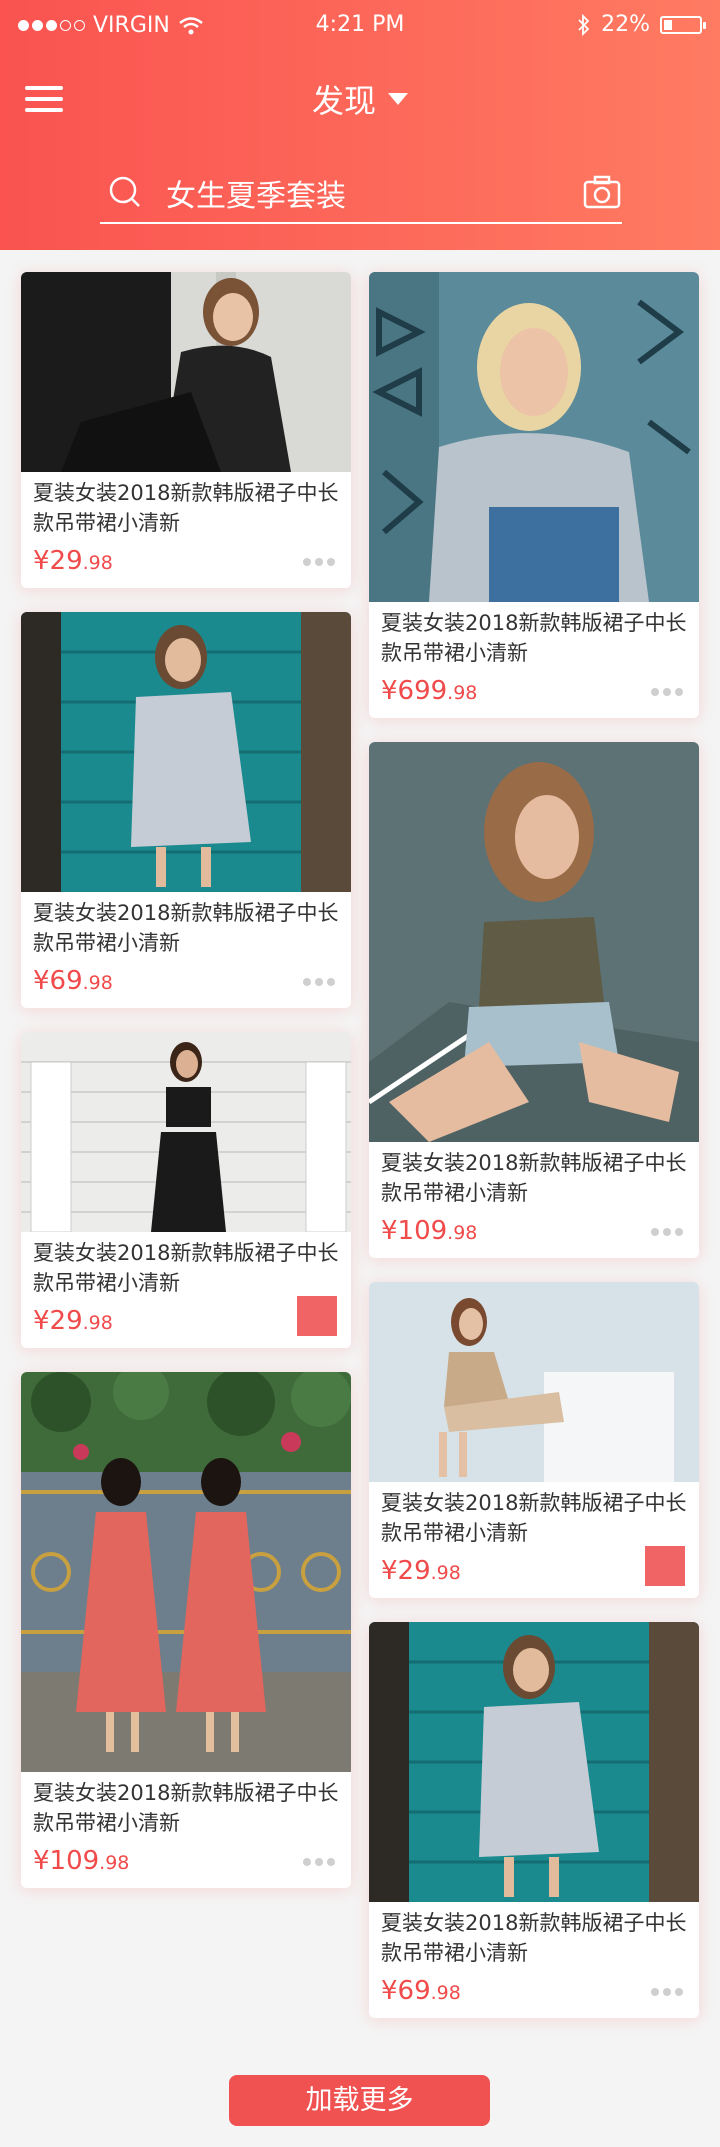 This screenshot has width=720, height=2147. What do you see at coordinates (584, 24) in the screenshot?
I see `bluetooth-icon` at bounding box center [584, 24].